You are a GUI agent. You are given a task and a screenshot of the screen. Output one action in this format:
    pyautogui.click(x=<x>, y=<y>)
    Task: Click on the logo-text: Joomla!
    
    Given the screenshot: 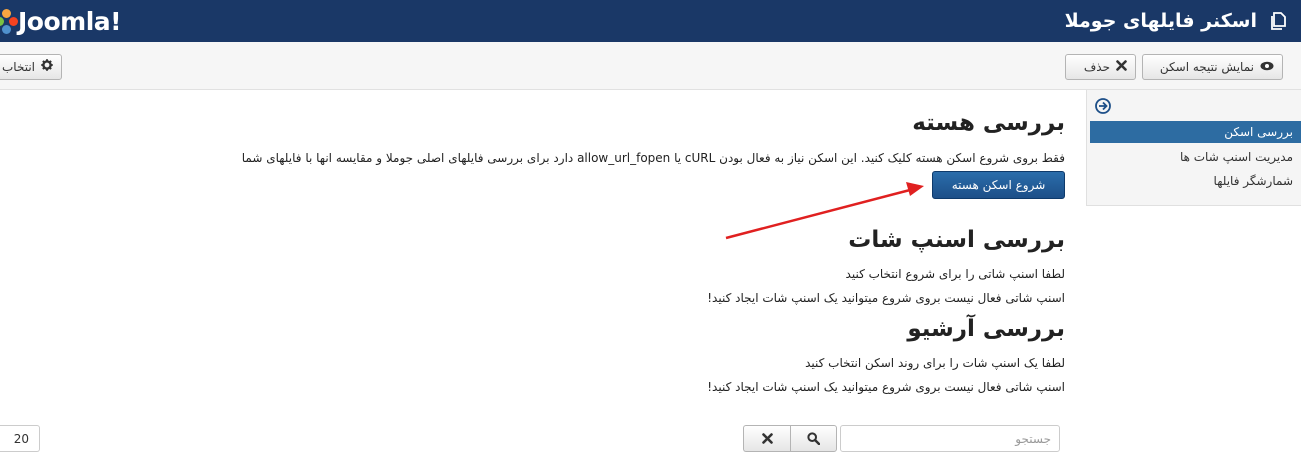 What is the action you would take?
    pyautogui.click(x=70, y=21)
    